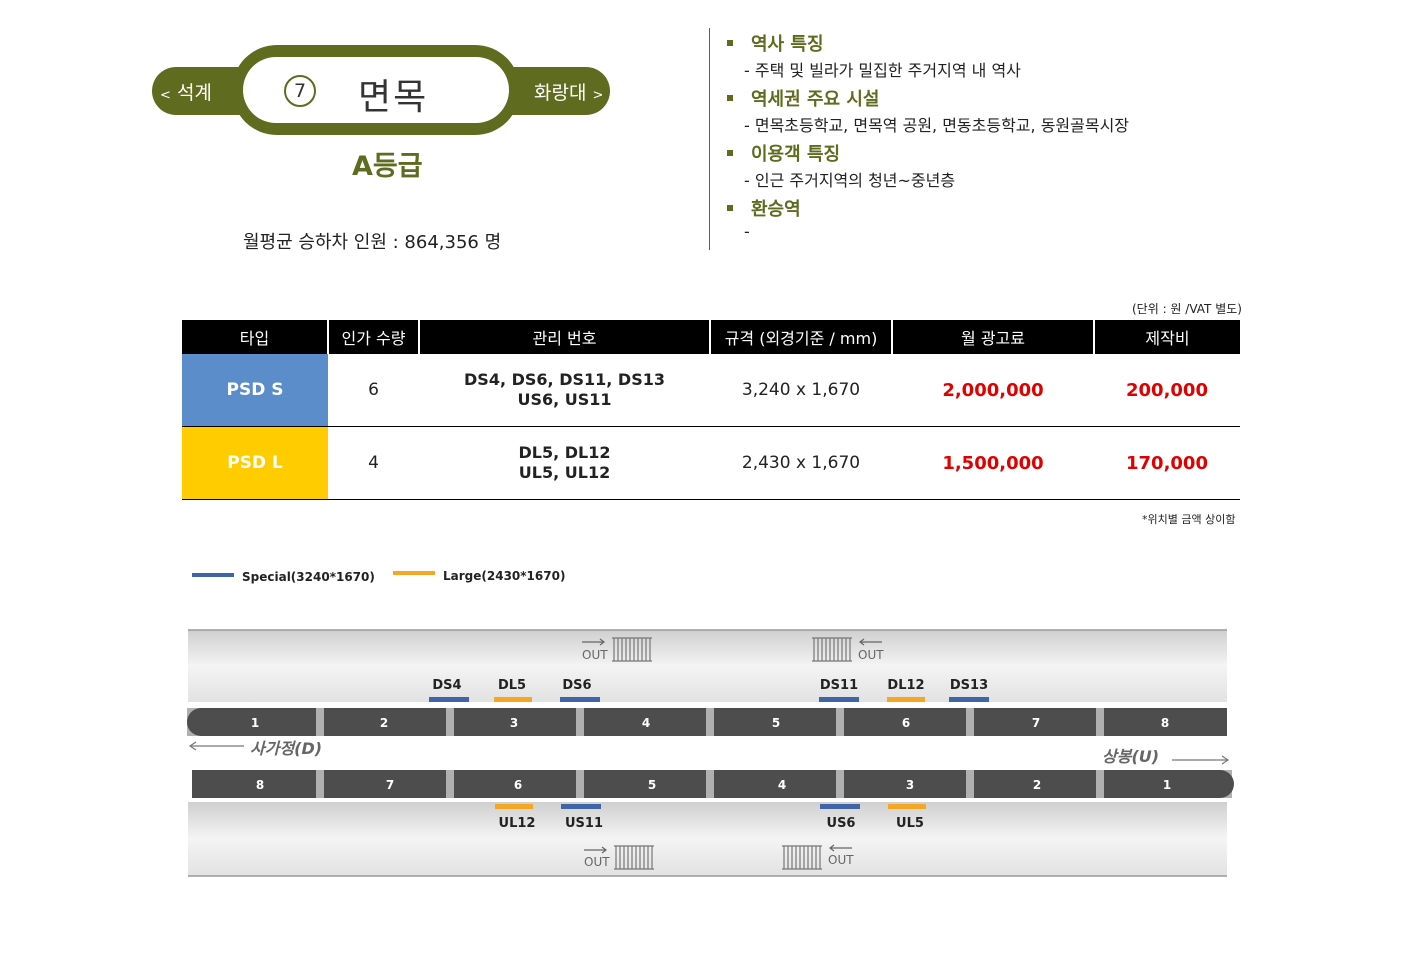  Describe the element at coordinates (905, 685) in the screenshot. I see `door-label: DL12` at that location.